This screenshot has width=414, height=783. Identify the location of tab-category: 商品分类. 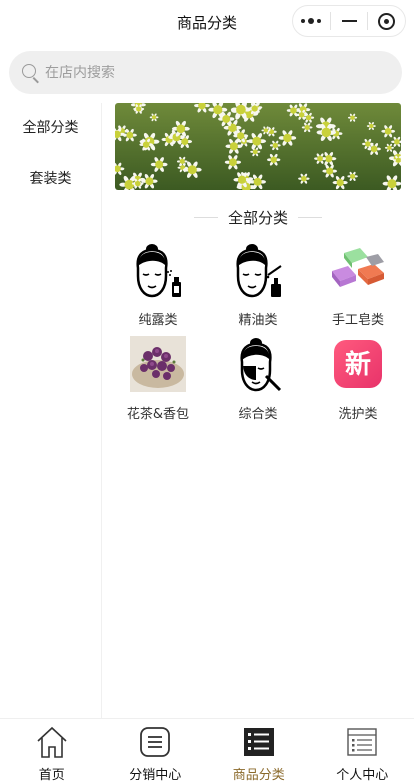
(259, 751).